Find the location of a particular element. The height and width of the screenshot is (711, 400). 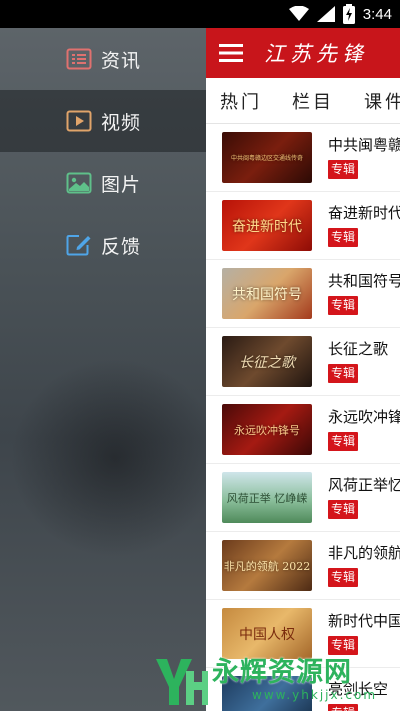

tab-courseware: 课件 is located at coordinates (375, 101).